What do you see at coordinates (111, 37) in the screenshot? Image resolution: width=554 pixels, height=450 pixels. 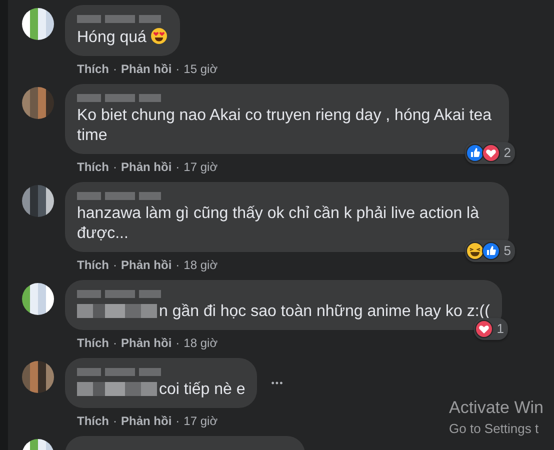 I see `comment-text: Hóng quá` at bounding box center [111, 37].